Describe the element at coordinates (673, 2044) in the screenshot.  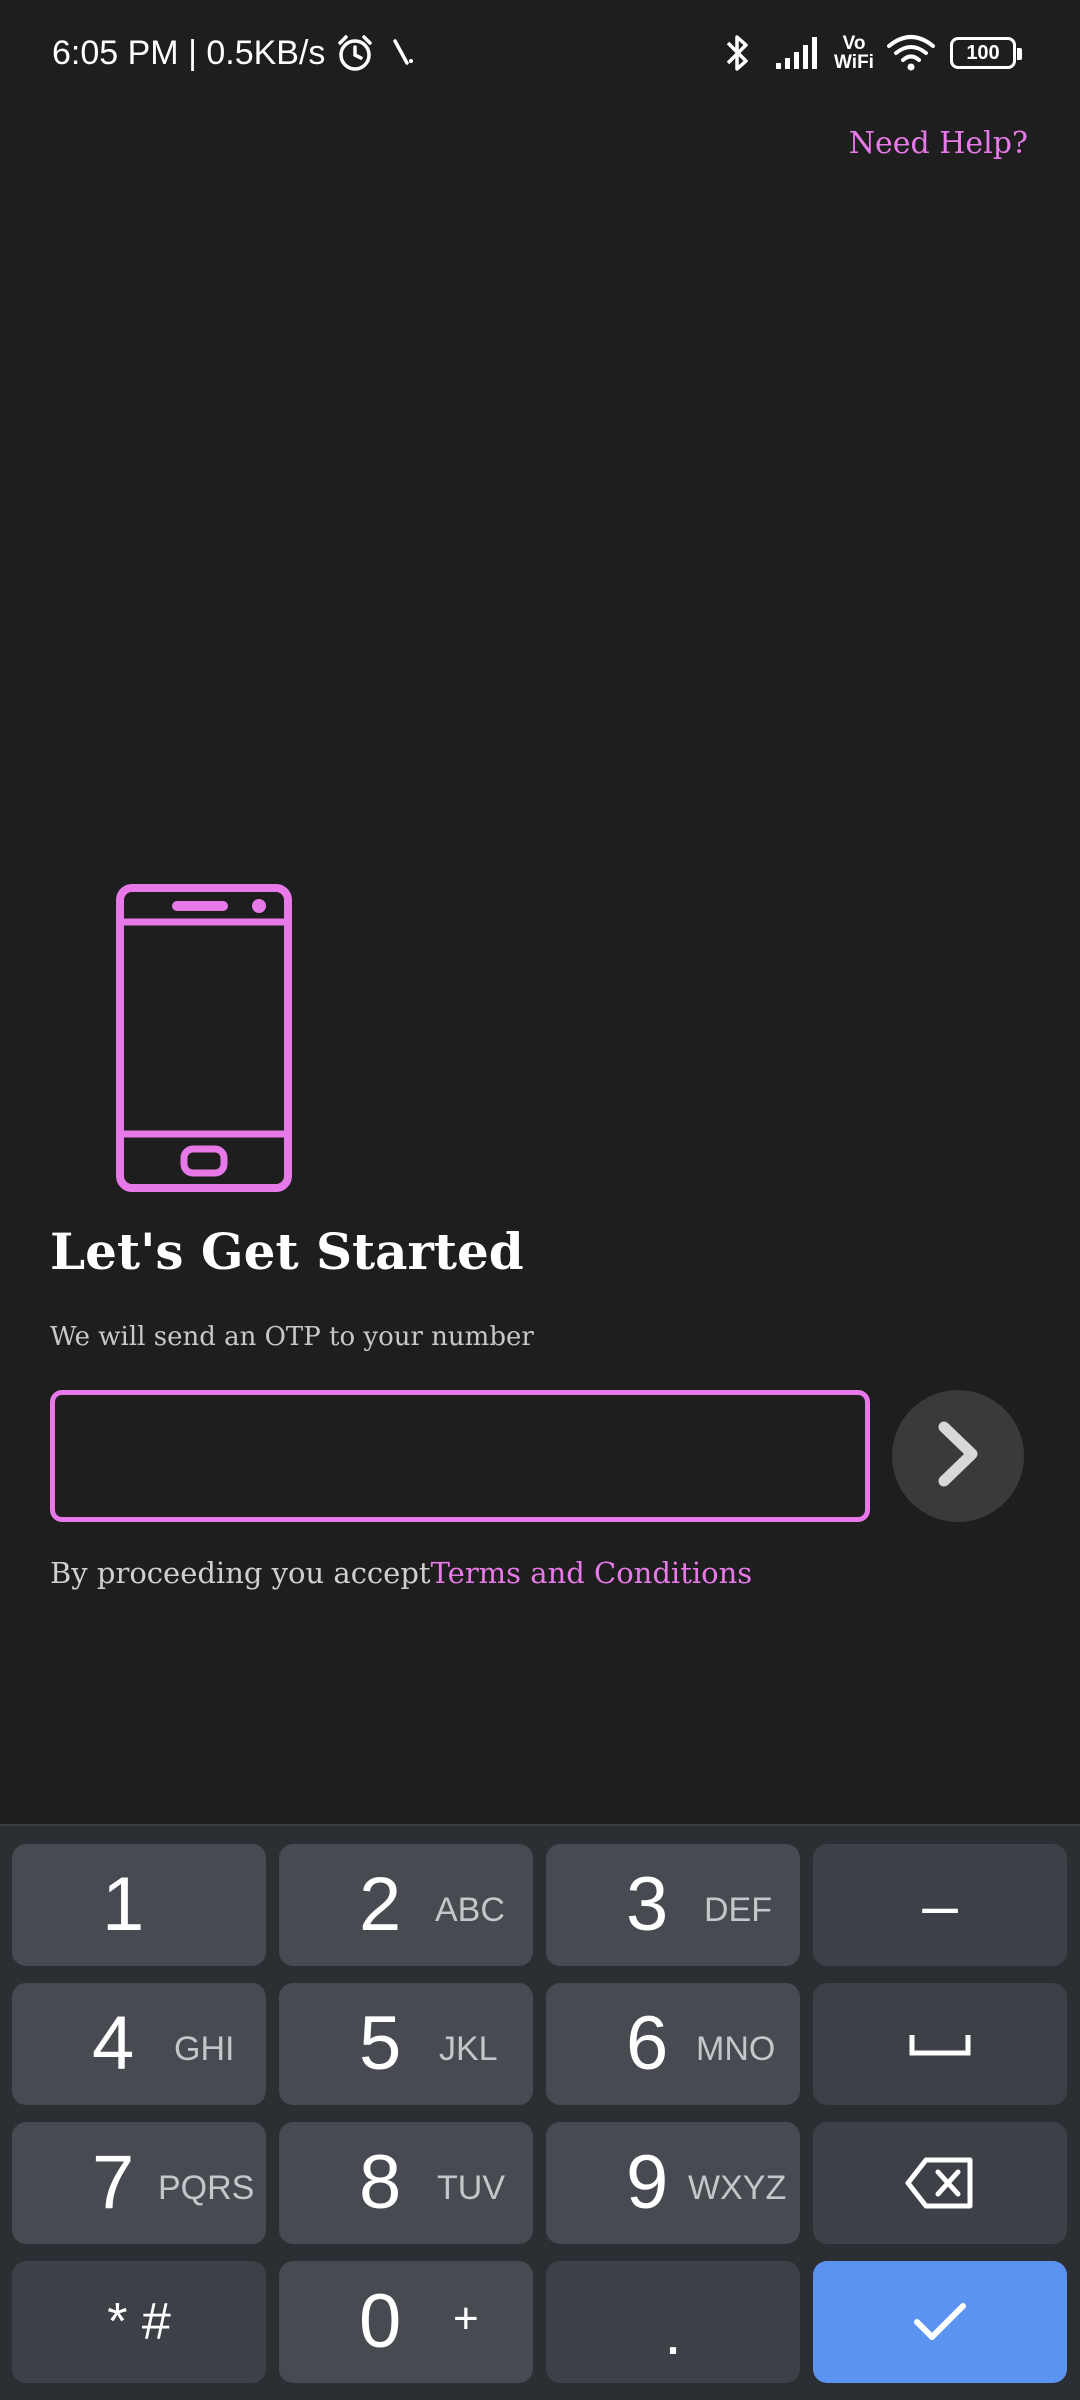
I see `key-6: 6 MNO` at that location.